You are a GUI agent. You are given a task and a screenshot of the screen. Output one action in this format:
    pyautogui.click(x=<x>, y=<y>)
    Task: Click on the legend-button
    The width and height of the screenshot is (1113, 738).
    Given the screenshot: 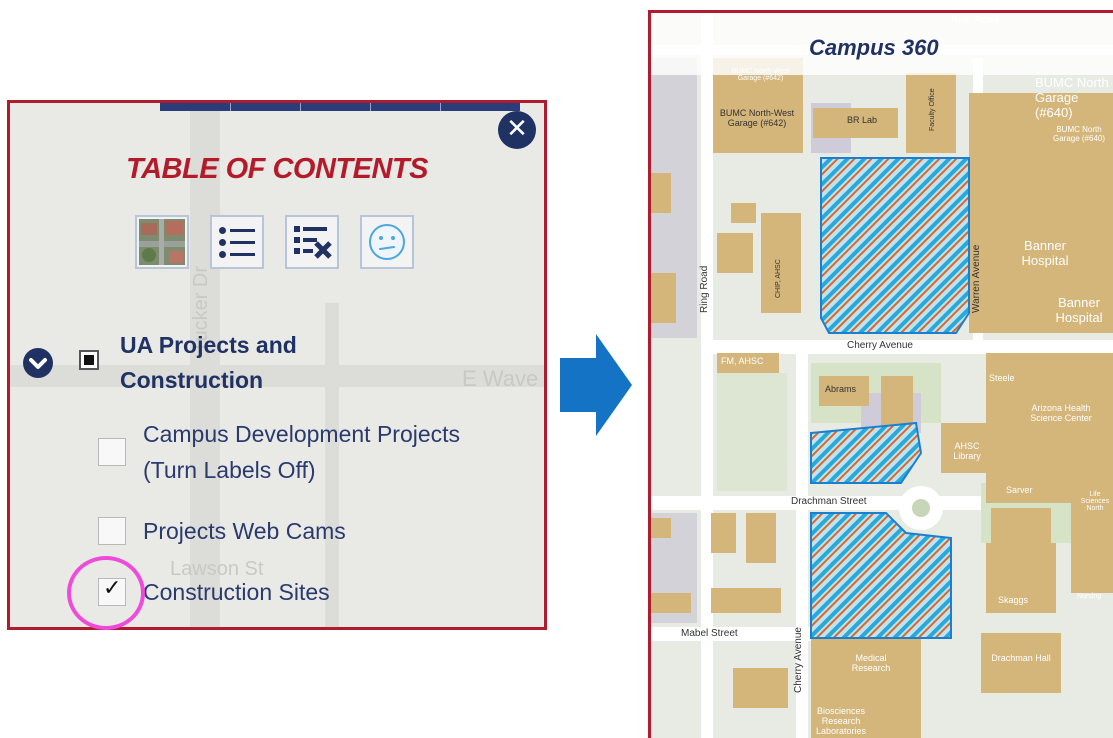 What is the action you would take?
    pyautogui.click(x=237, y=242)
    